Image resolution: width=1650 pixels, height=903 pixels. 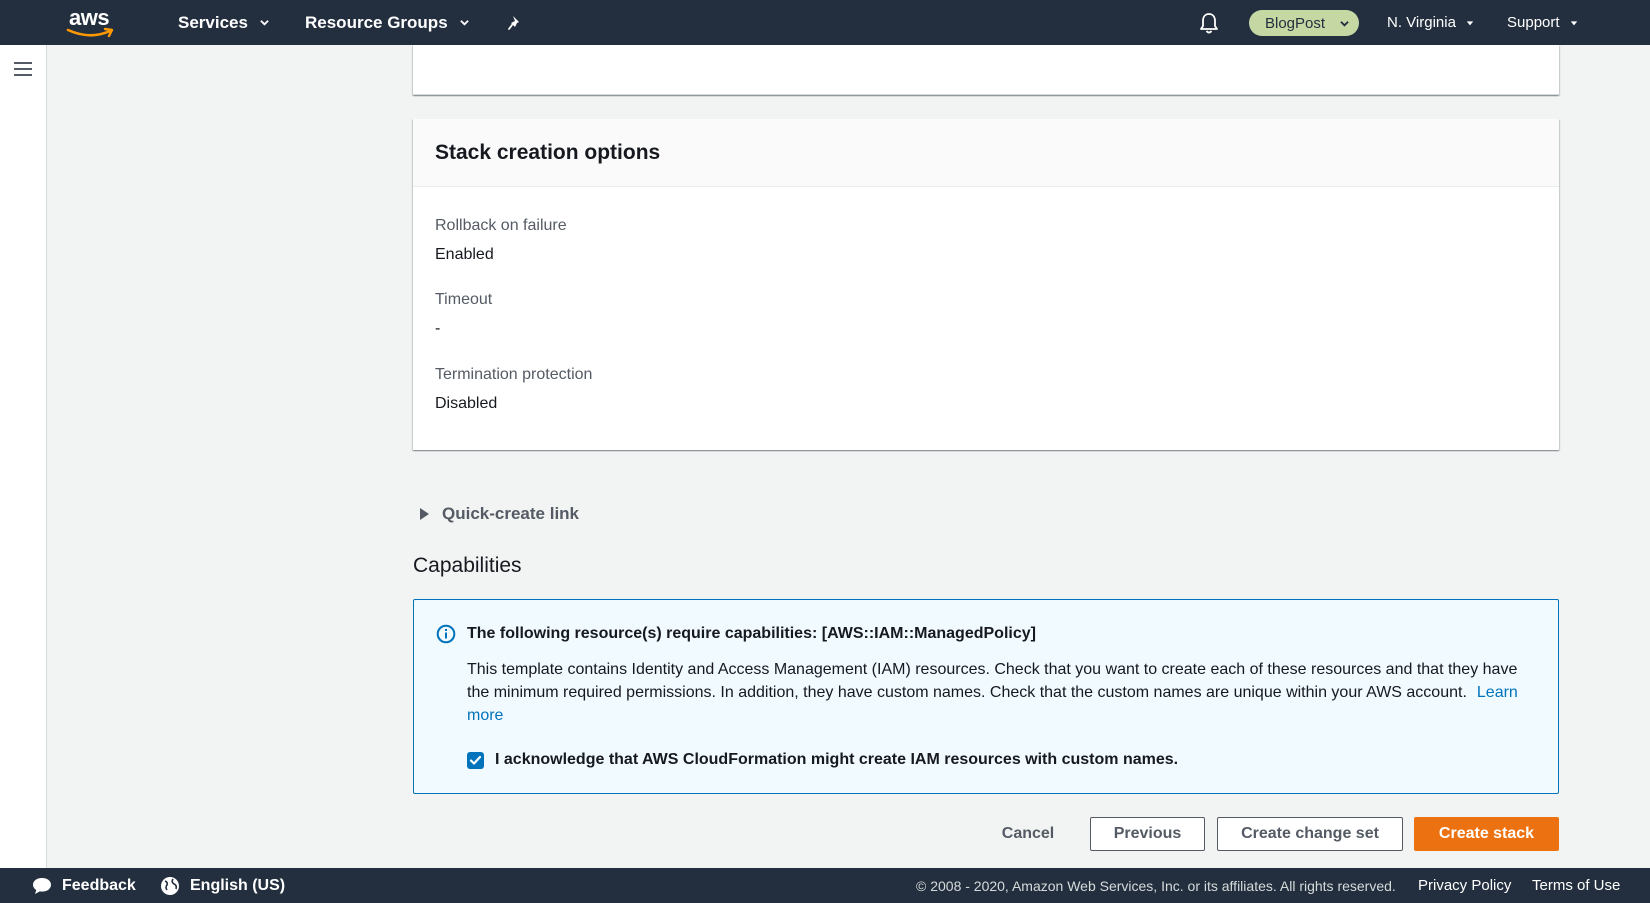 I want to click on globe-icon, so click(x=170, y=885).